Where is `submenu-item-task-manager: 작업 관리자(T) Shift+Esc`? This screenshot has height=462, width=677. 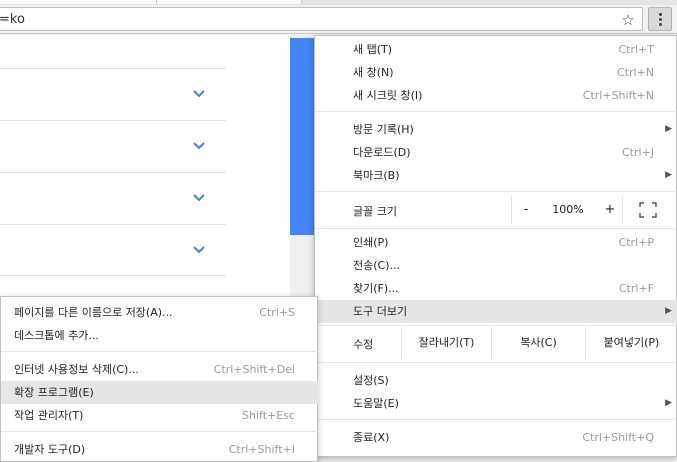
submenu-item-task-manager: 작업 관리자(T) Shift+Esc is located at coordinates (160, 415).